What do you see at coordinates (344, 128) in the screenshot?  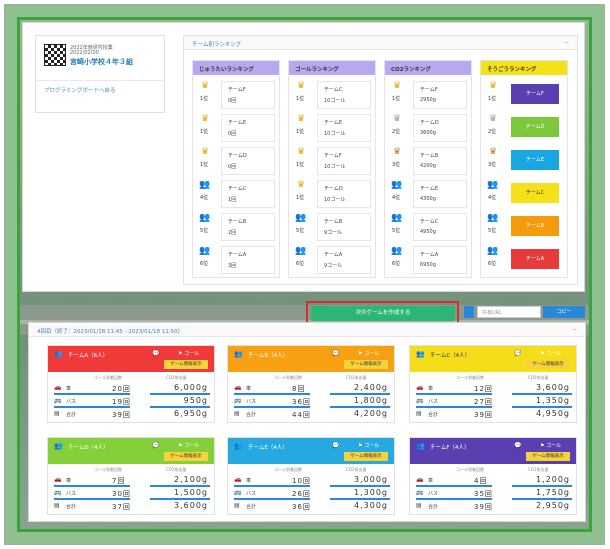 I see `ranking-entry: チームE 10ゴール` at bounding box center [344, 128].